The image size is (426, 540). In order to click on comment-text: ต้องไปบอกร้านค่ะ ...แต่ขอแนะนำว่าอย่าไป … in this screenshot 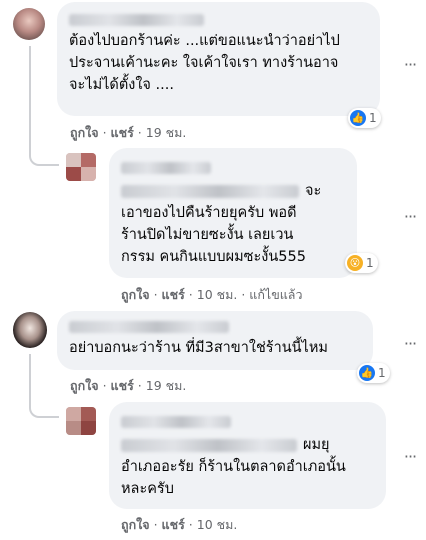, I will do `click(204, 63)`.